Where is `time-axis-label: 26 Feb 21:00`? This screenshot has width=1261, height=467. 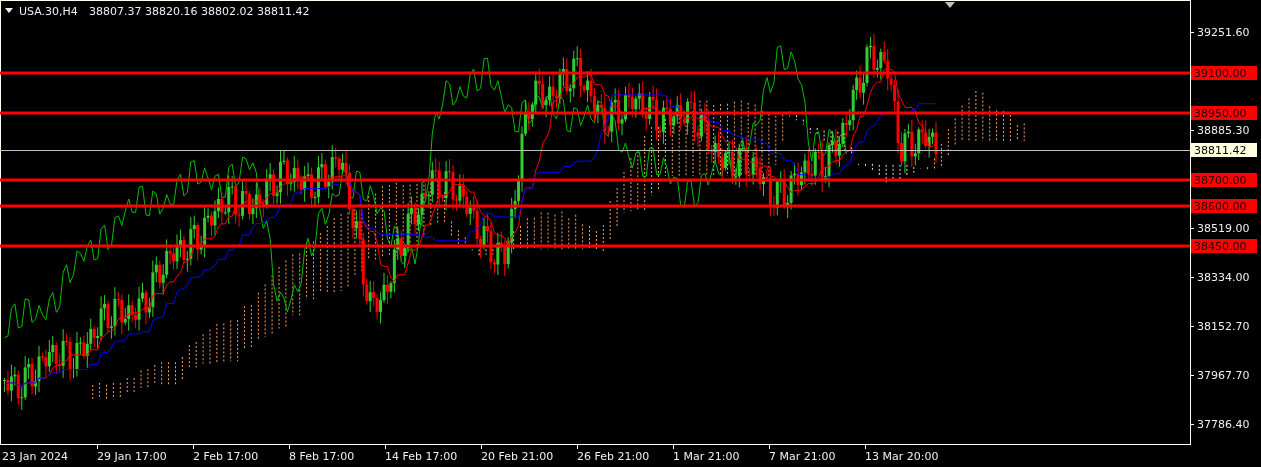 time-axis-label: 26 Feb 21:00 is located at coordinates (613, 456).